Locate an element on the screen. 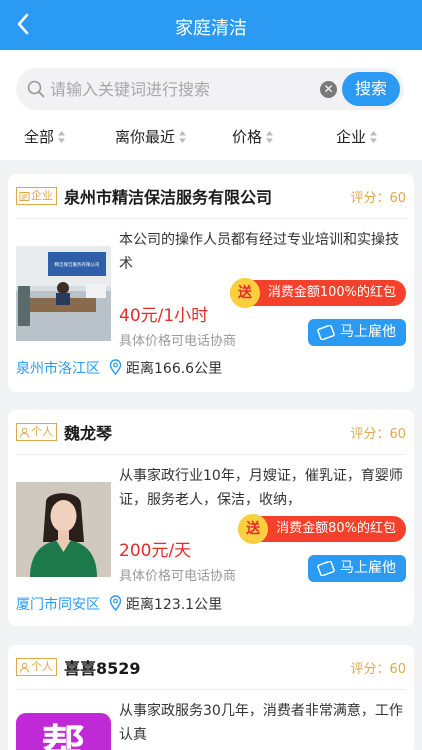  filter-company: 企业 is located at coordinates (357, 136).